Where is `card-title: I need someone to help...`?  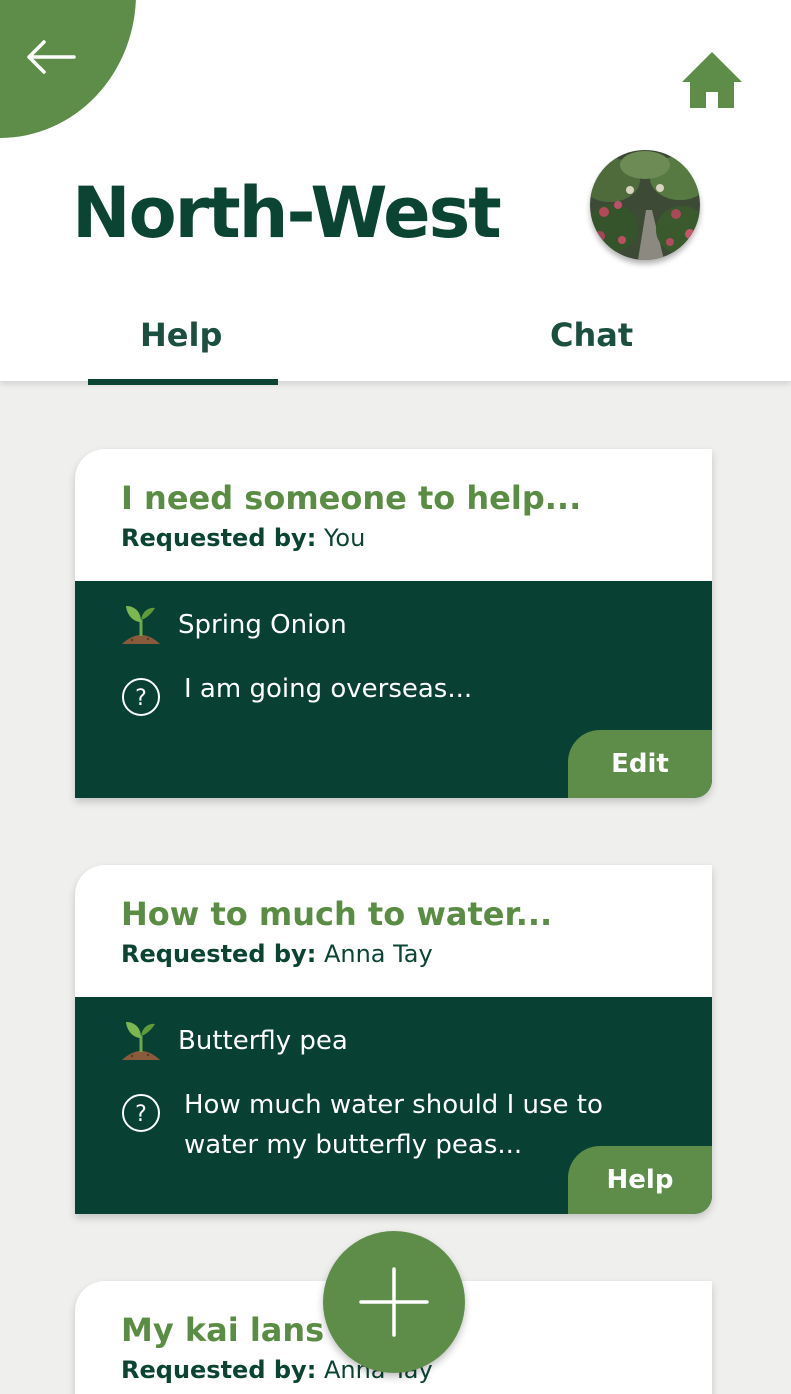 card-title: I need someone to help... is located at coordinates (351, 498).